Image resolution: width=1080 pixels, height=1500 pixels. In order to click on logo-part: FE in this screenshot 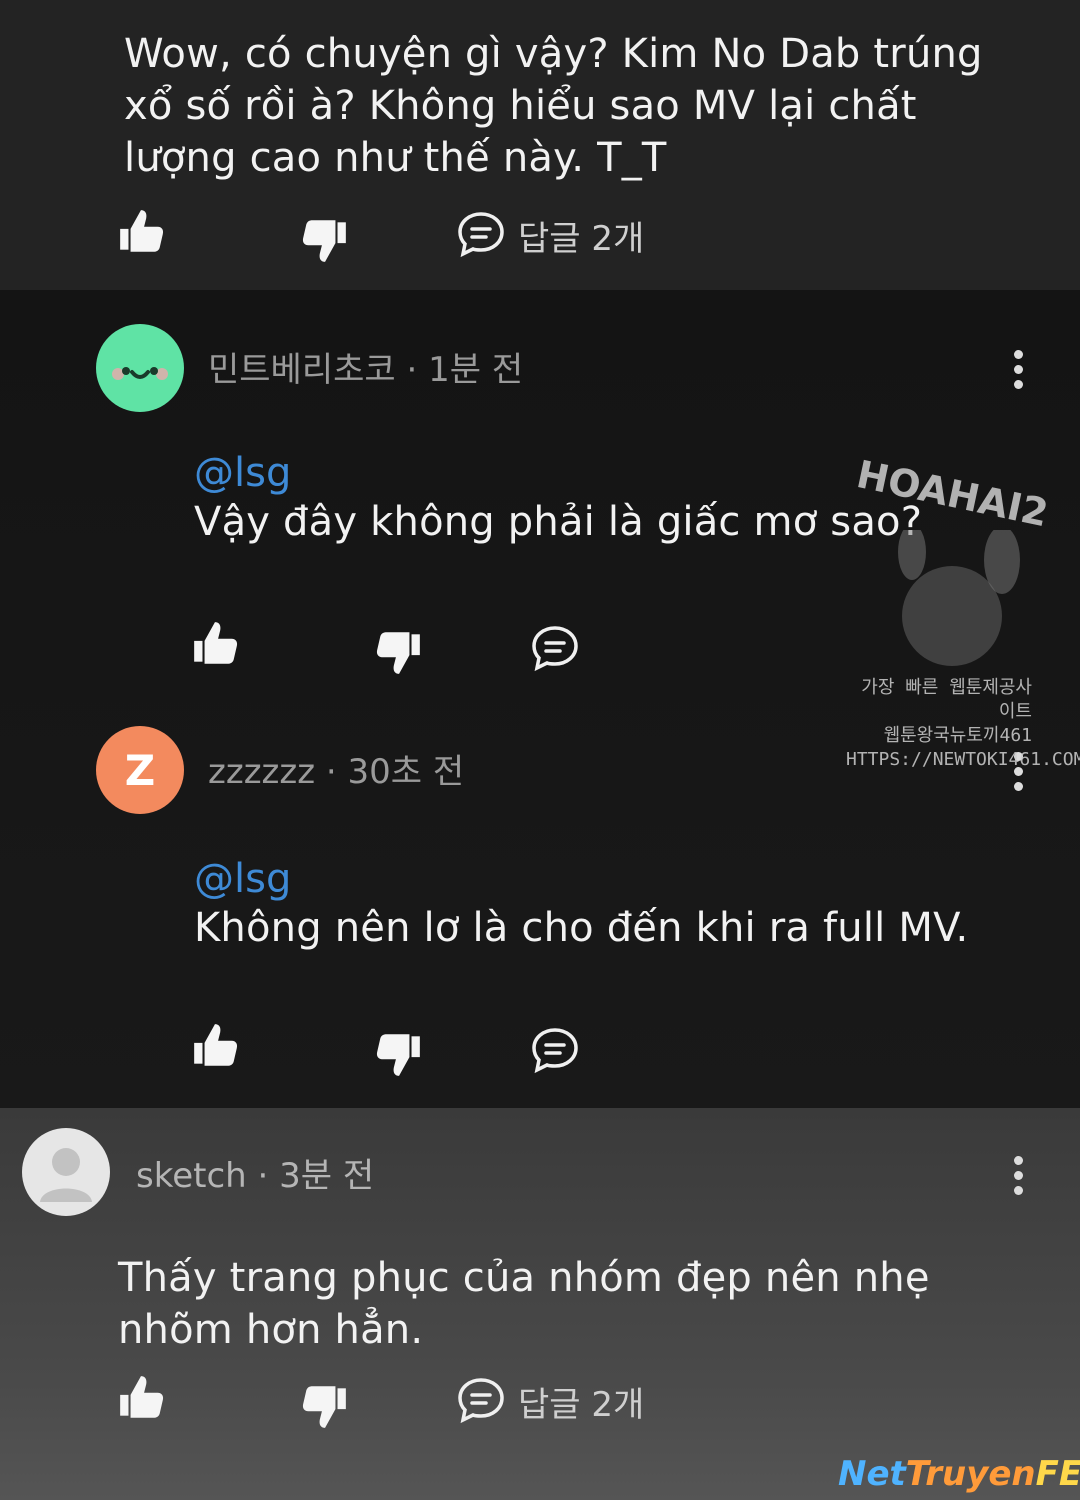, I will do `click(1057, 1474)`.